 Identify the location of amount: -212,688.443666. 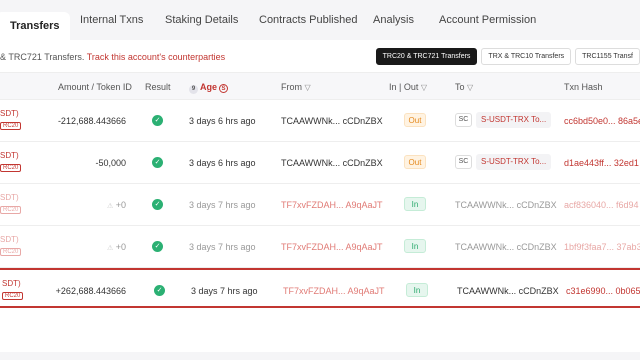
(91, 121).